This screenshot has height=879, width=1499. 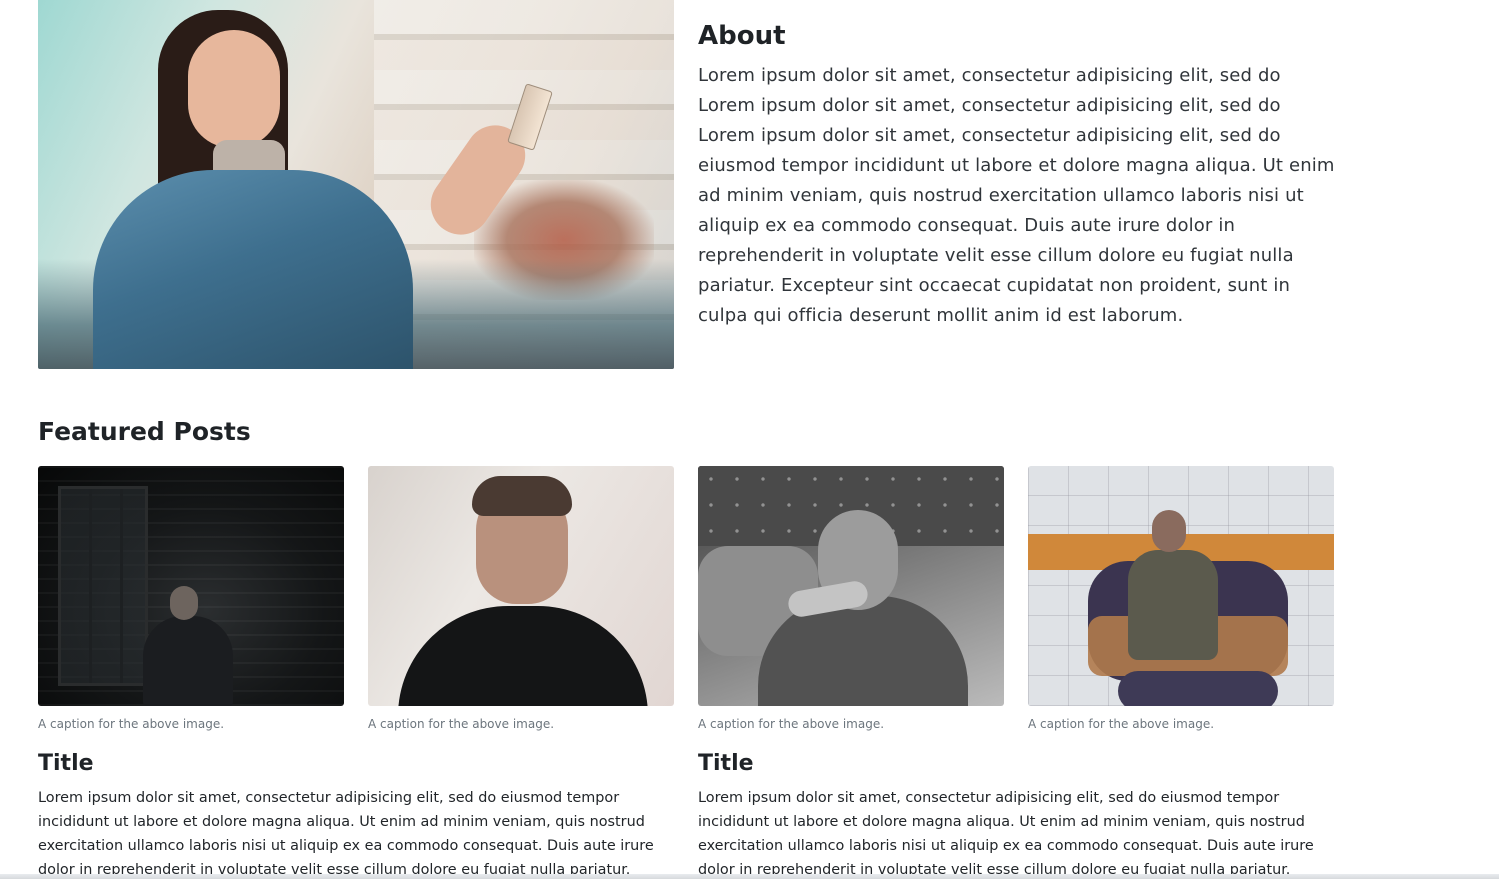 I want to click on about-heading: About, so click(x=742, y=36).